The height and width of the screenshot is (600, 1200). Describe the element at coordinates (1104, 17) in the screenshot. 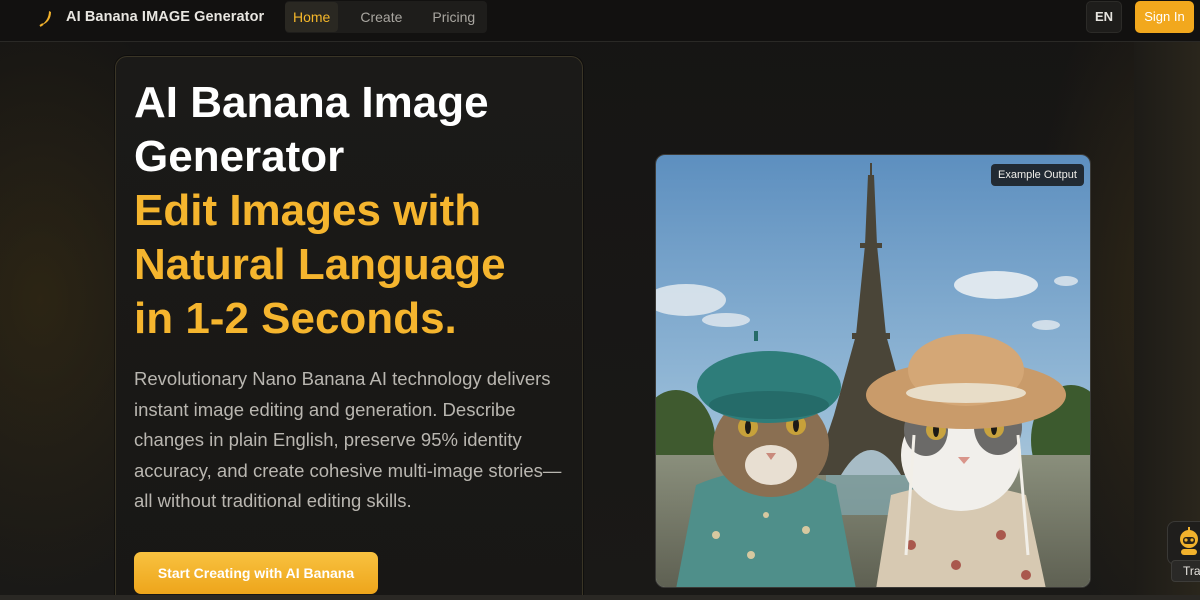

I see `language-button: EN` at that location.